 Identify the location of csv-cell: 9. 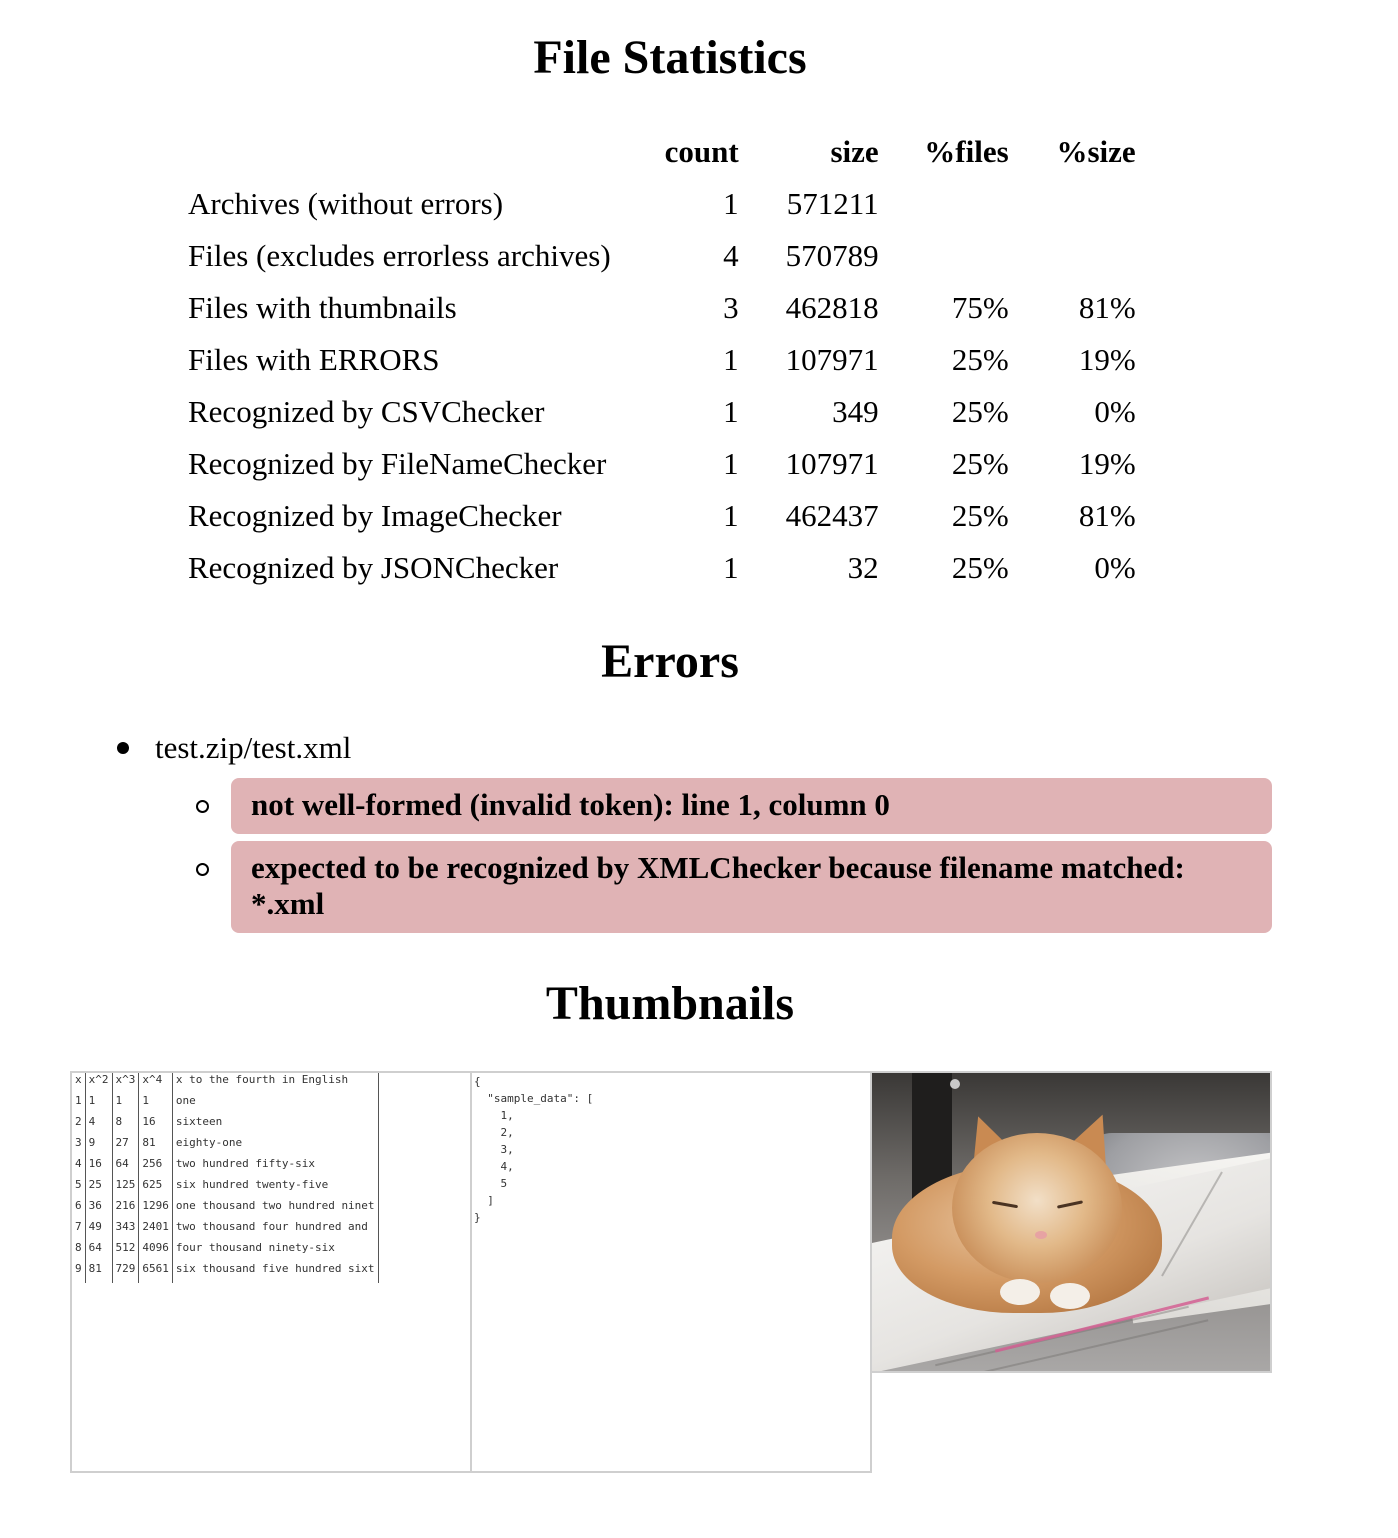
(78, 1268).